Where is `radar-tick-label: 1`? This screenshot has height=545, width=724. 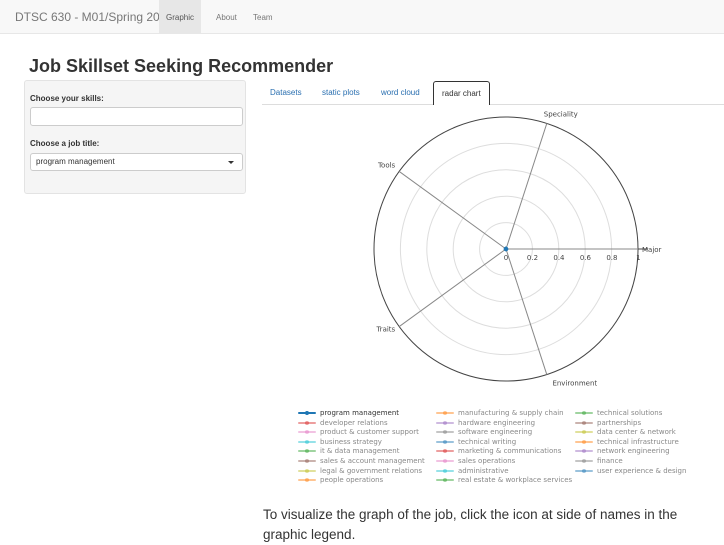 radar-tick-label: 1 is located at coordinates (638, 258).